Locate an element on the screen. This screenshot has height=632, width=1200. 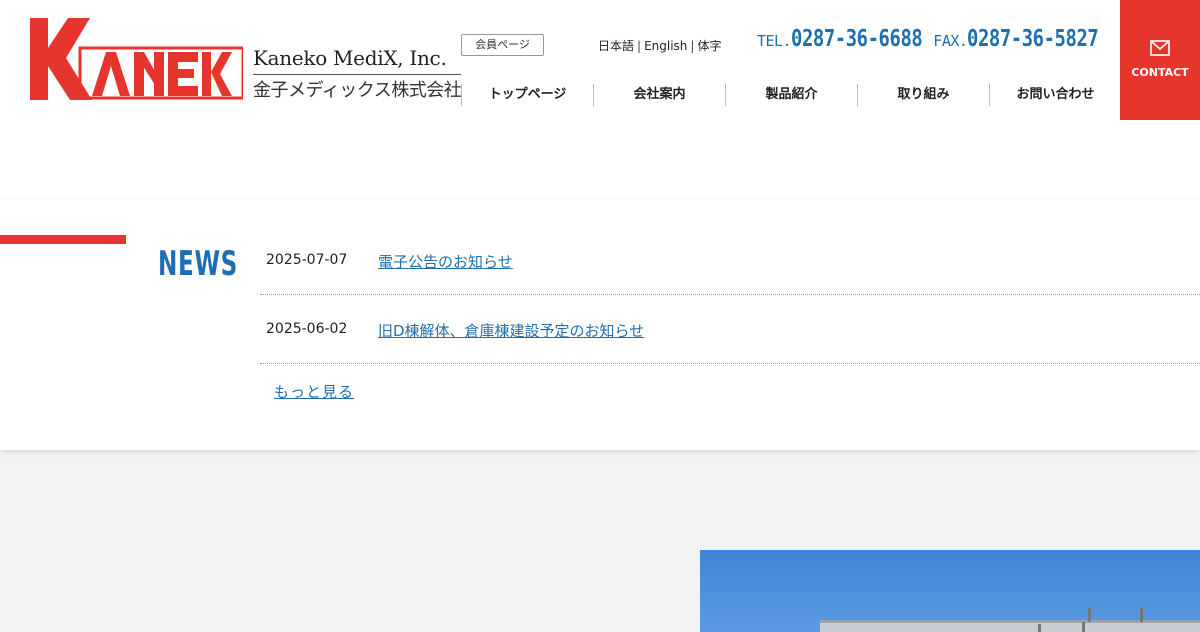
list-item: 2025-07-07 電子公告のお知らせ is located at coordinates (730, 260).